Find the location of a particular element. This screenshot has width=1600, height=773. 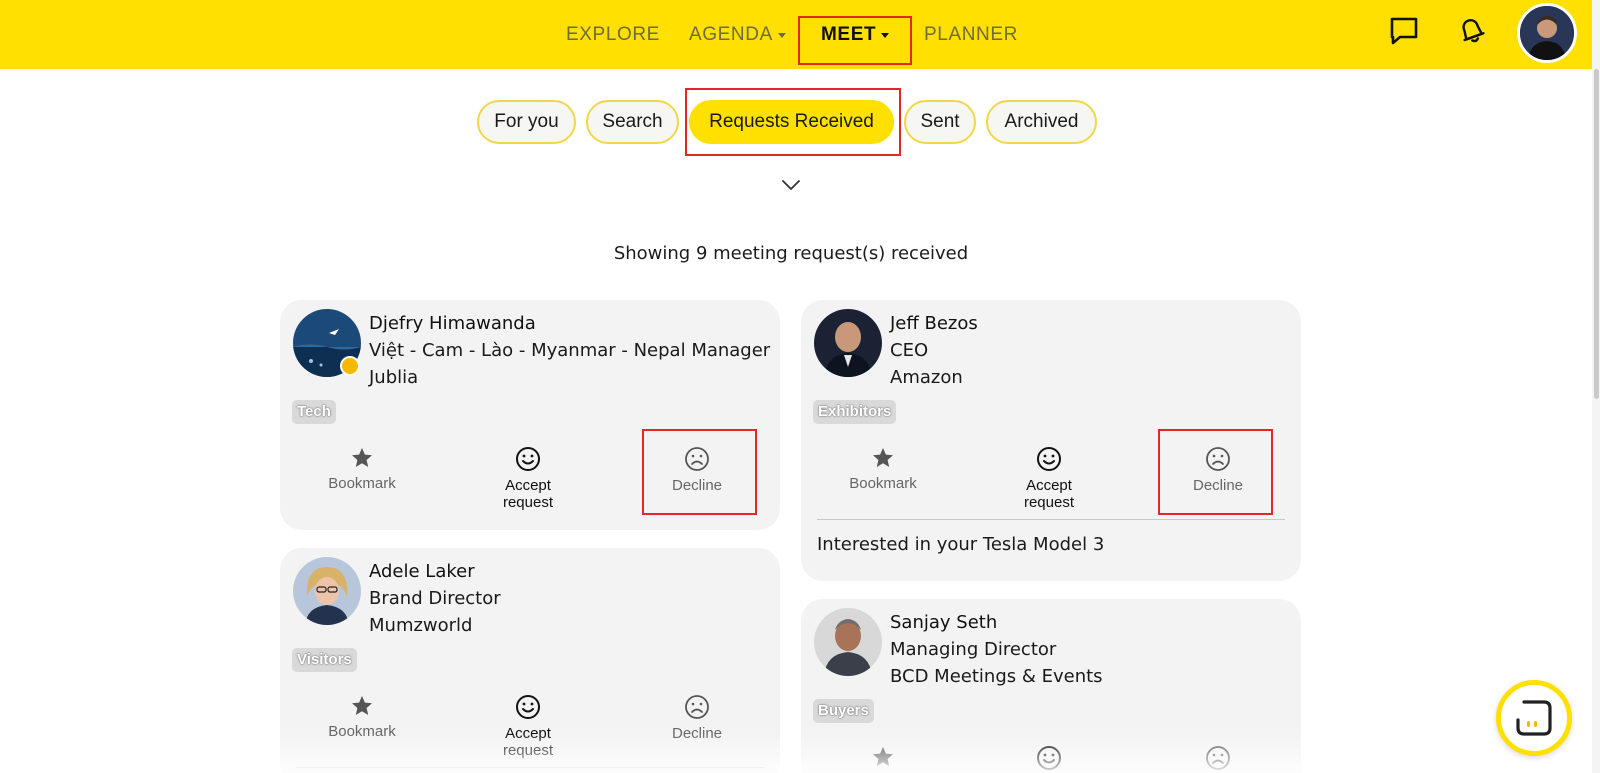

tab-sent: Sent is located at coordinates (940, 122).